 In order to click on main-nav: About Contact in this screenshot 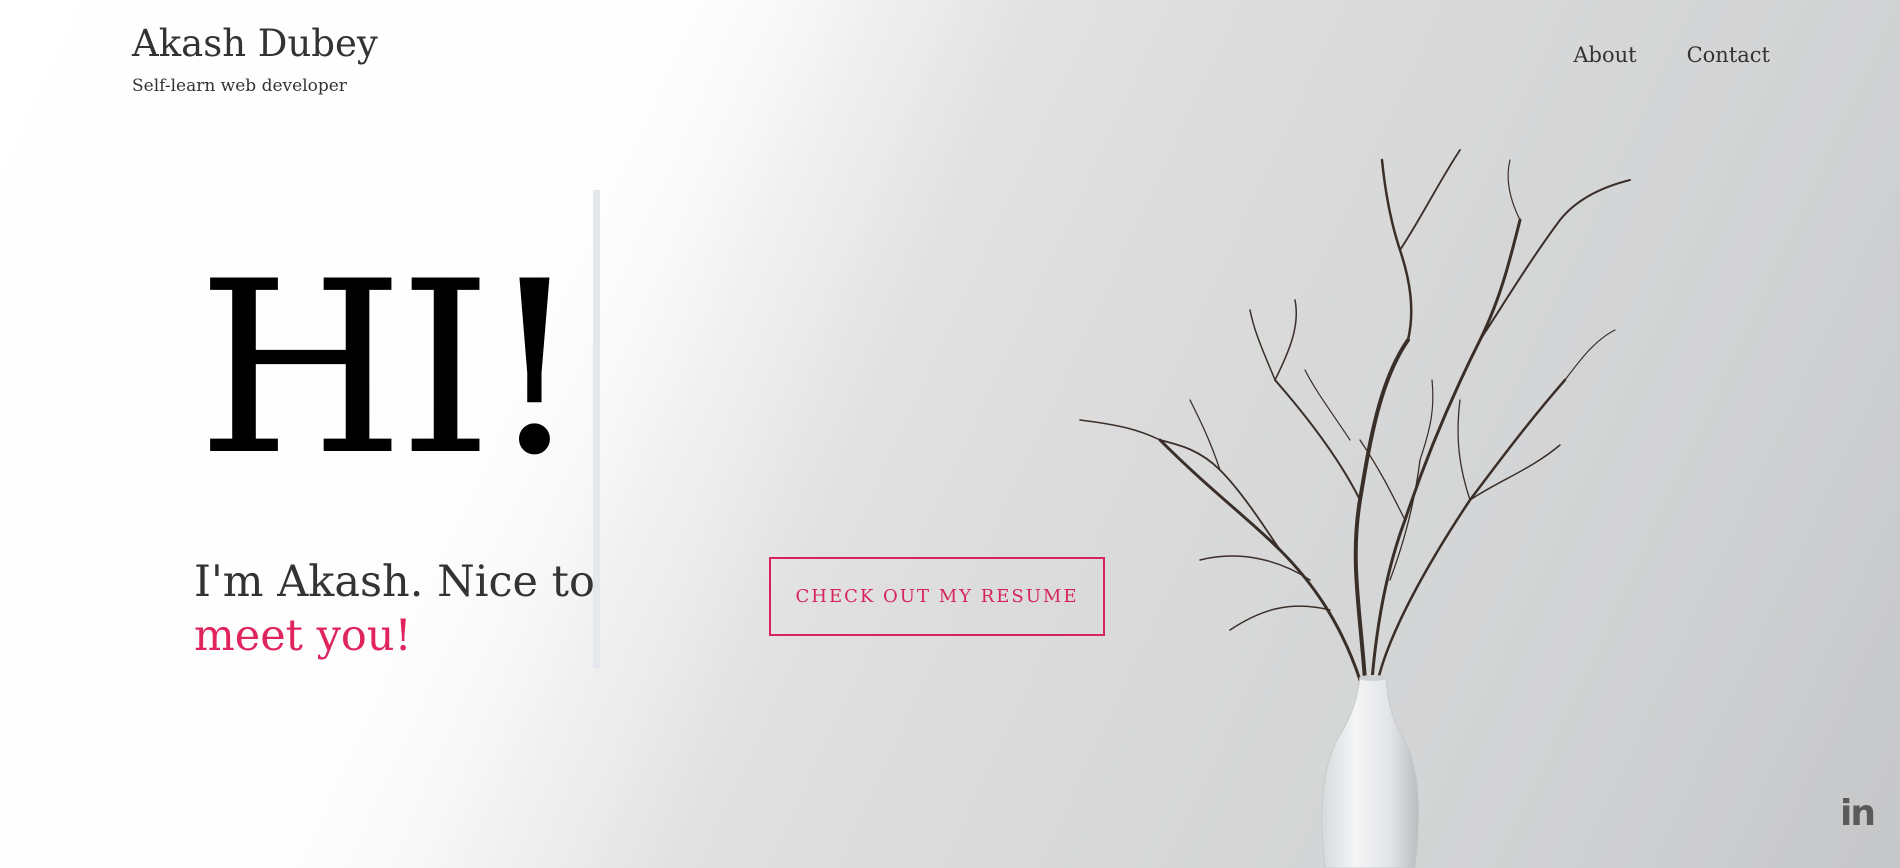, I will do `click(1671, 55)`.